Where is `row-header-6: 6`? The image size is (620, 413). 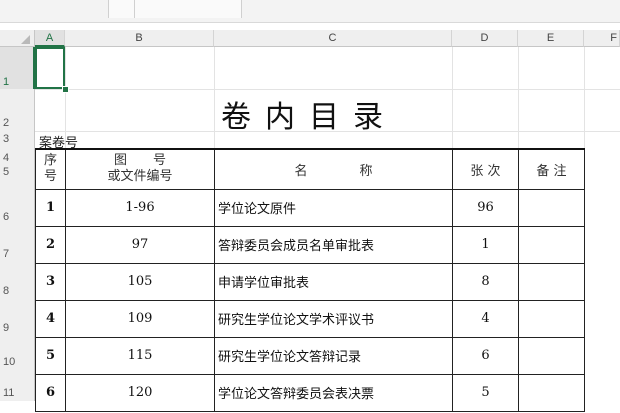 row-header-6: 6 is located at coordinates (17, 206).